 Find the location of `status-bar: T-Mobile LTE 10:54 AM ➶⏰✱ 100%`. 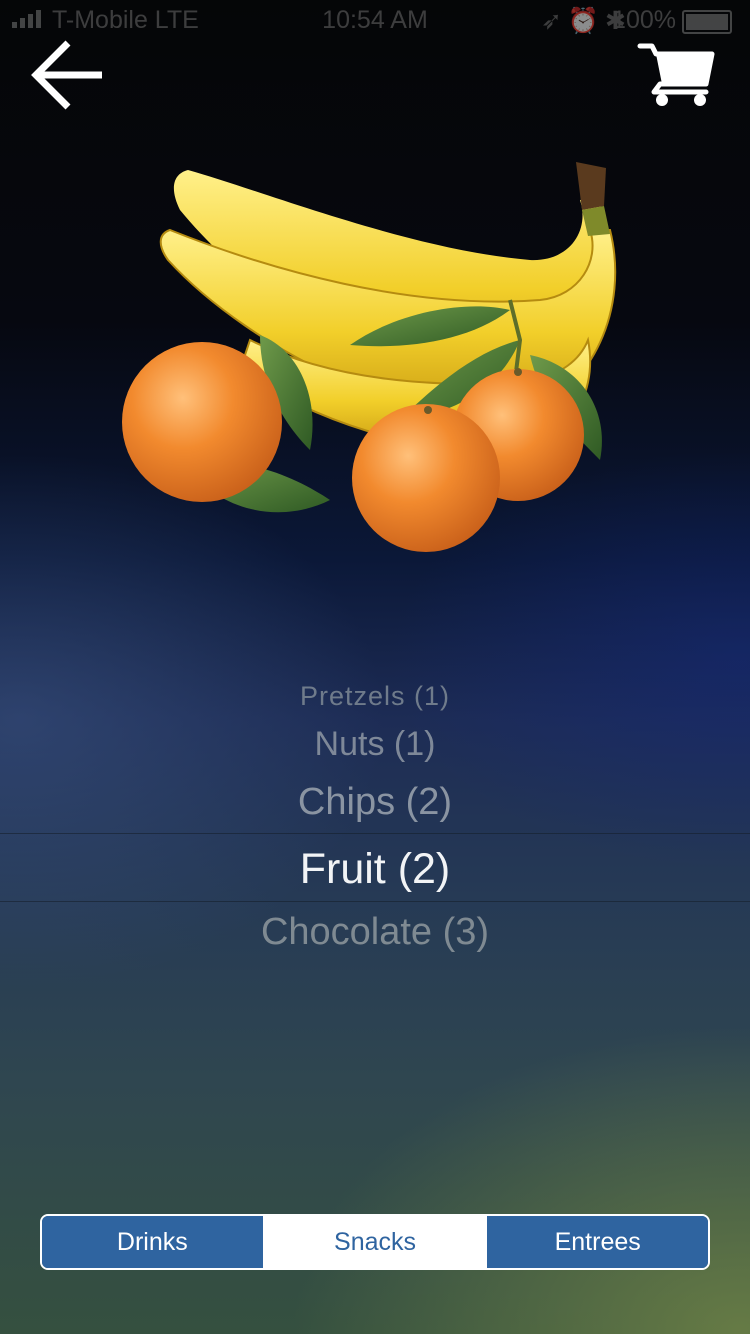

status-bar: T-Mobile LTE 10:54 AM ➶⏰✱ 100% is located at coordinates (375, 20).